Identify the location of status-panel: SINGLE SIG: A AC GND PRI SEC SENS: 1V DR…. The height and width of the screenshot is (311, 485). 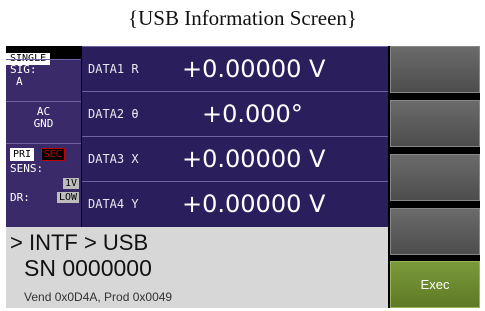
(43, 136).